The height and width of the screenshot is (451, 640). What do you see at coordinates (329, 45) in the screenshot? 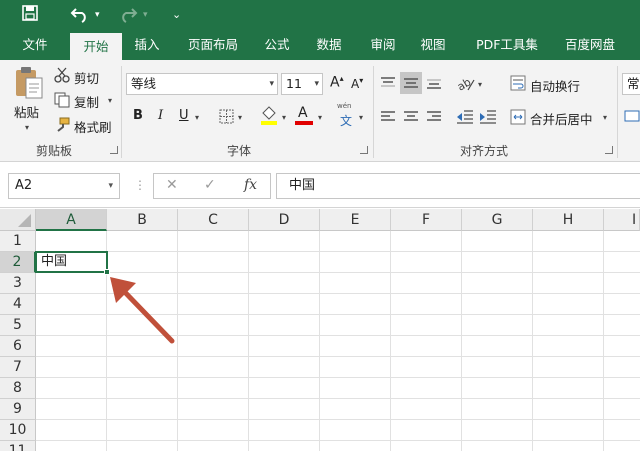
I see `tab-data: 数据` at bounding box center [329, 45].